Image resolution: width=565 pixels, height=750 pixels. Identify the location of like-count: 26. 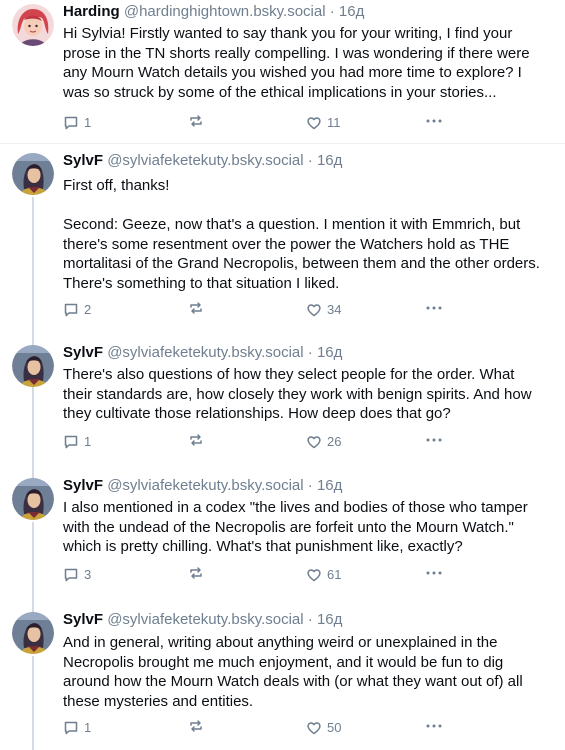
(334, 441).